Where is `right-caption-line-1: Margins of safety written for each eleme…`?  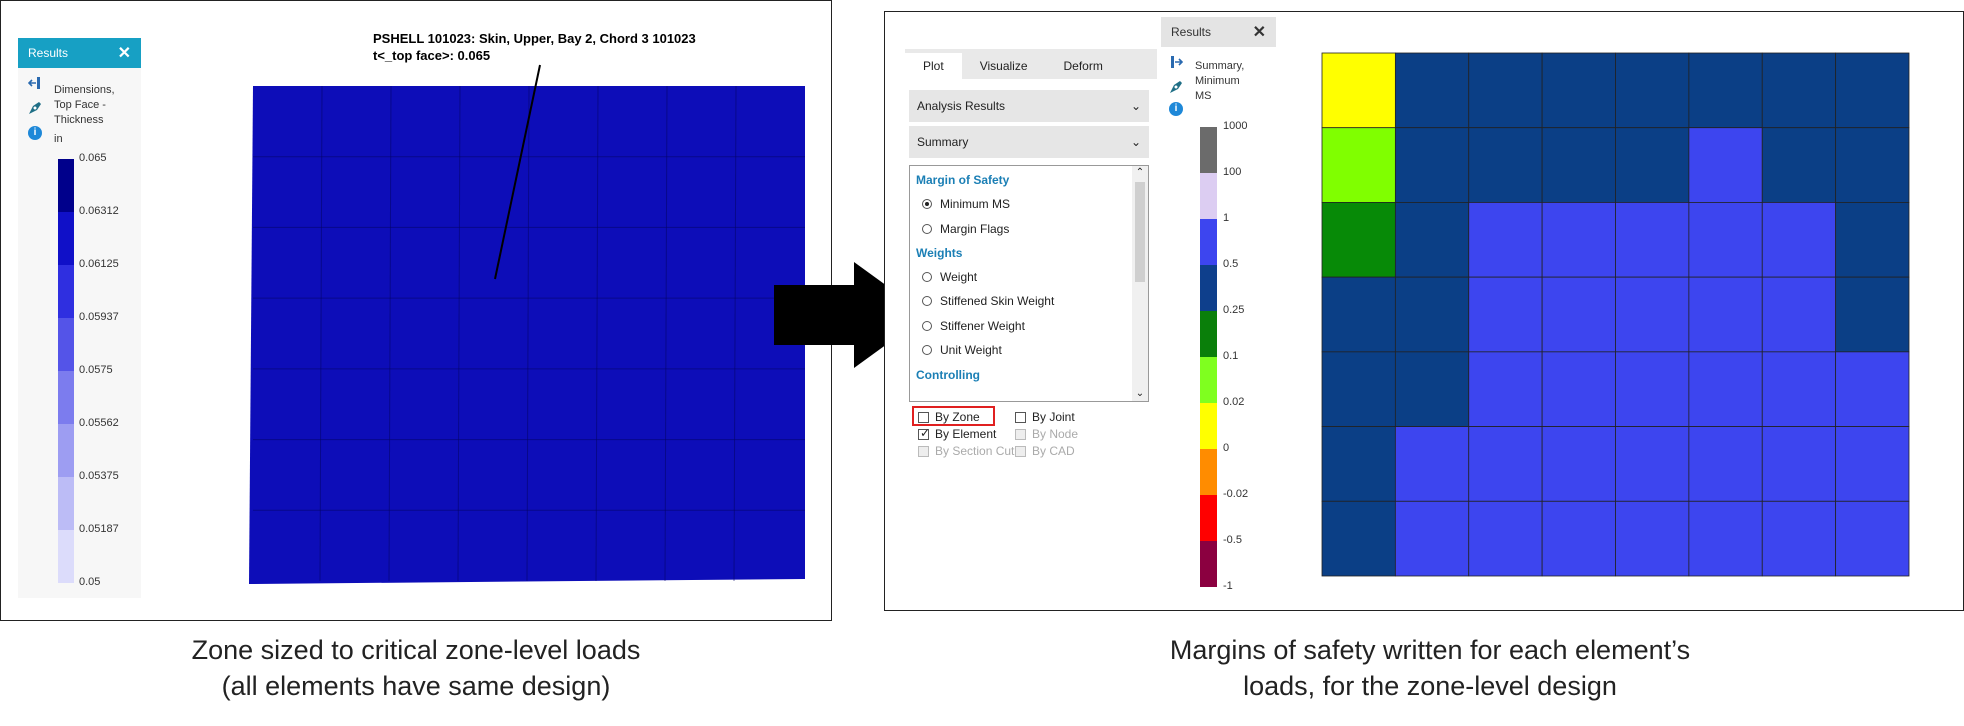
right-caption-line-1: Margins of safety written for each eleme… is located at coordinates (1430, 650).